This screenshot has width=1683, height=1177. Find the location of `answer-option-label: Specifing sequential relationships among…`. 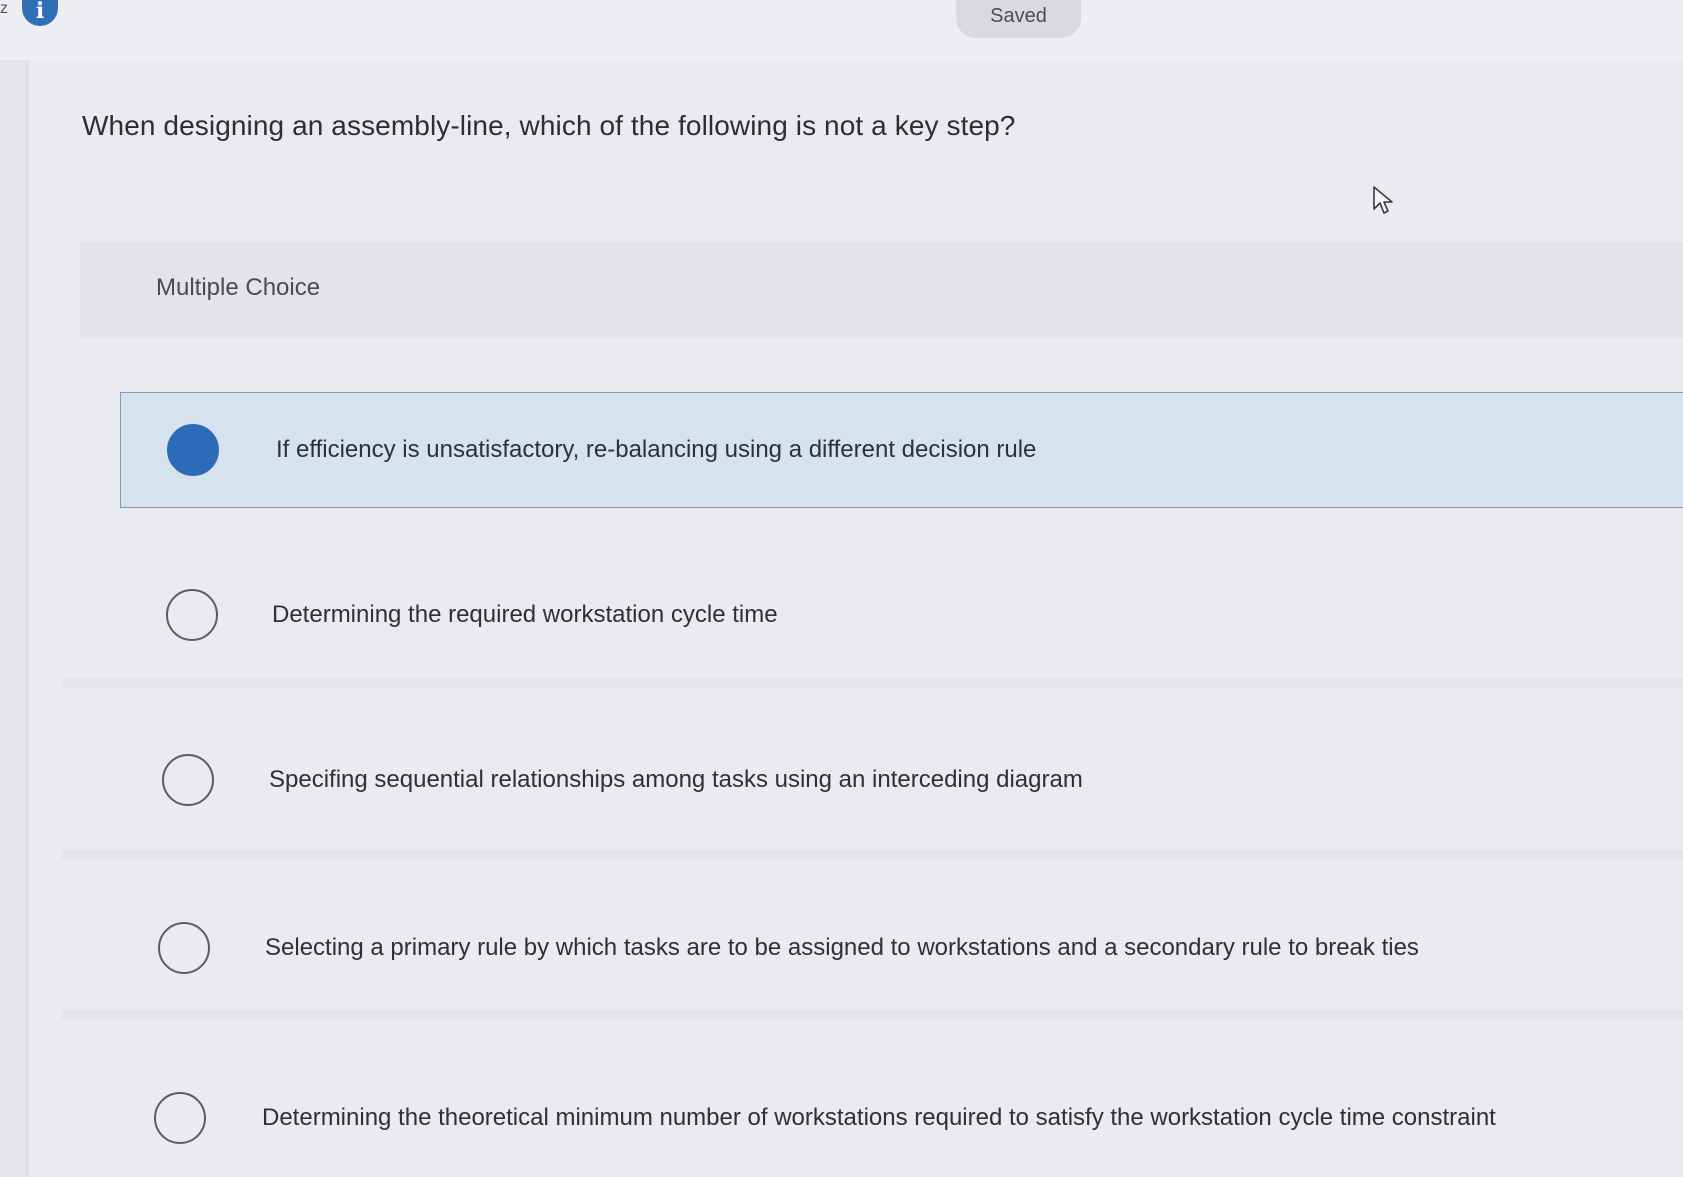

answer-option-label: Specifing sequential relationships among… is located at coordinates (676, 779).